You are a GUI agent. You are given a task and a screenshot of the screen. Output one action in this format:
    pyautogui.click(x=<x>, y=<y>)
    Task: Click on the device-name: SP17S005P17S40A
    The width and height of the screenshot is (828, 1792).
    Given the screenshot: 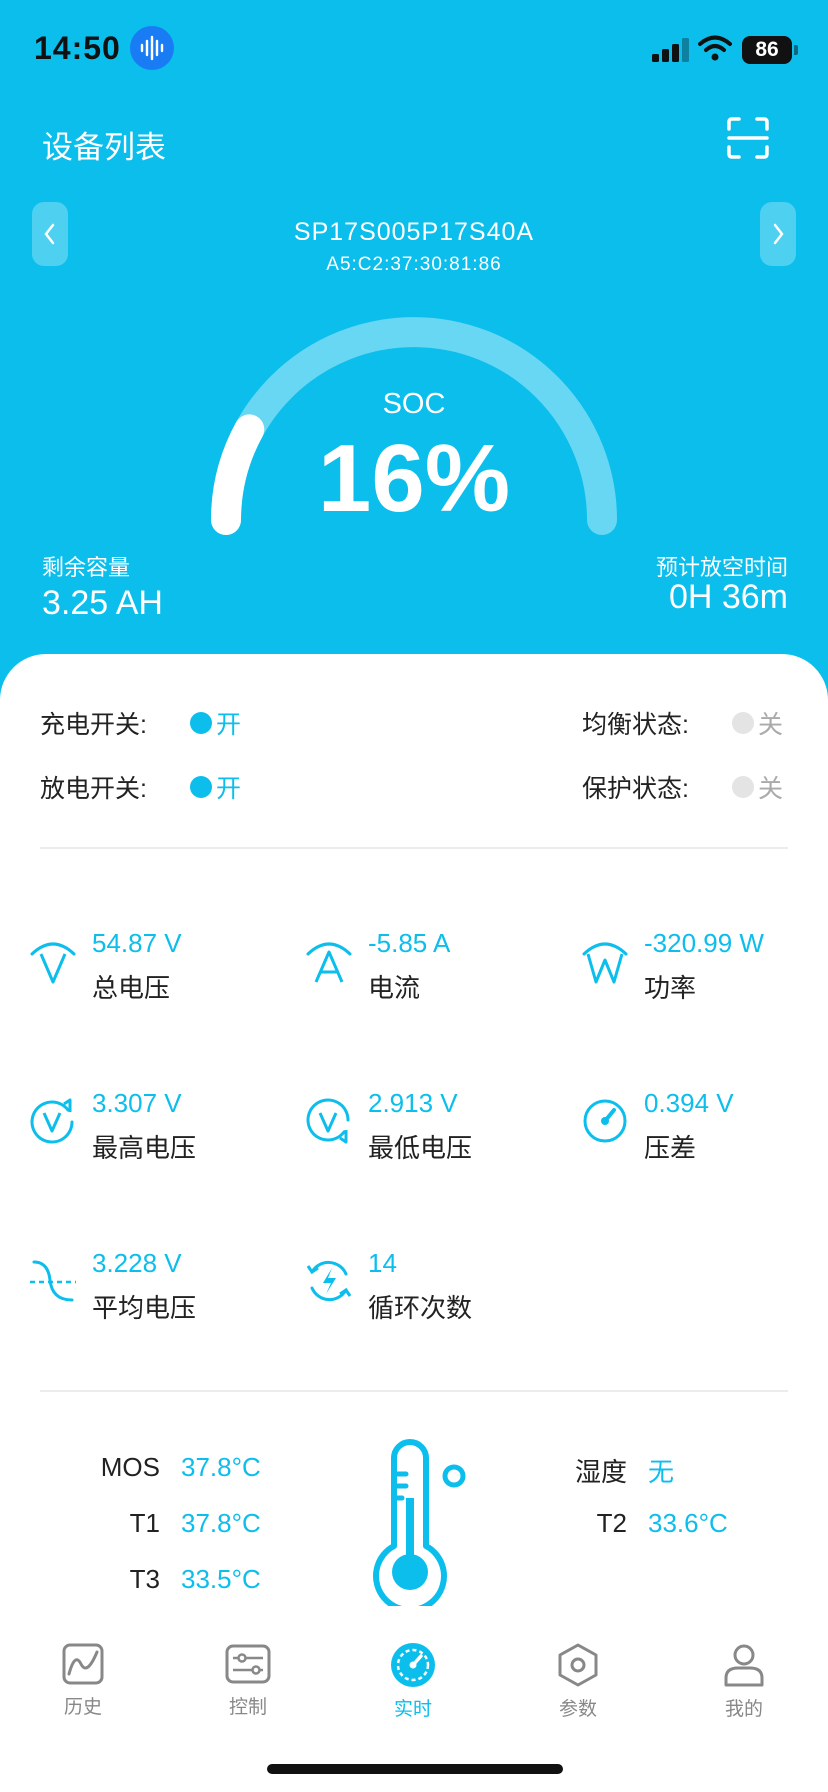 What is the action you would take?
    pyautogui.click(x=414, y=232)
    